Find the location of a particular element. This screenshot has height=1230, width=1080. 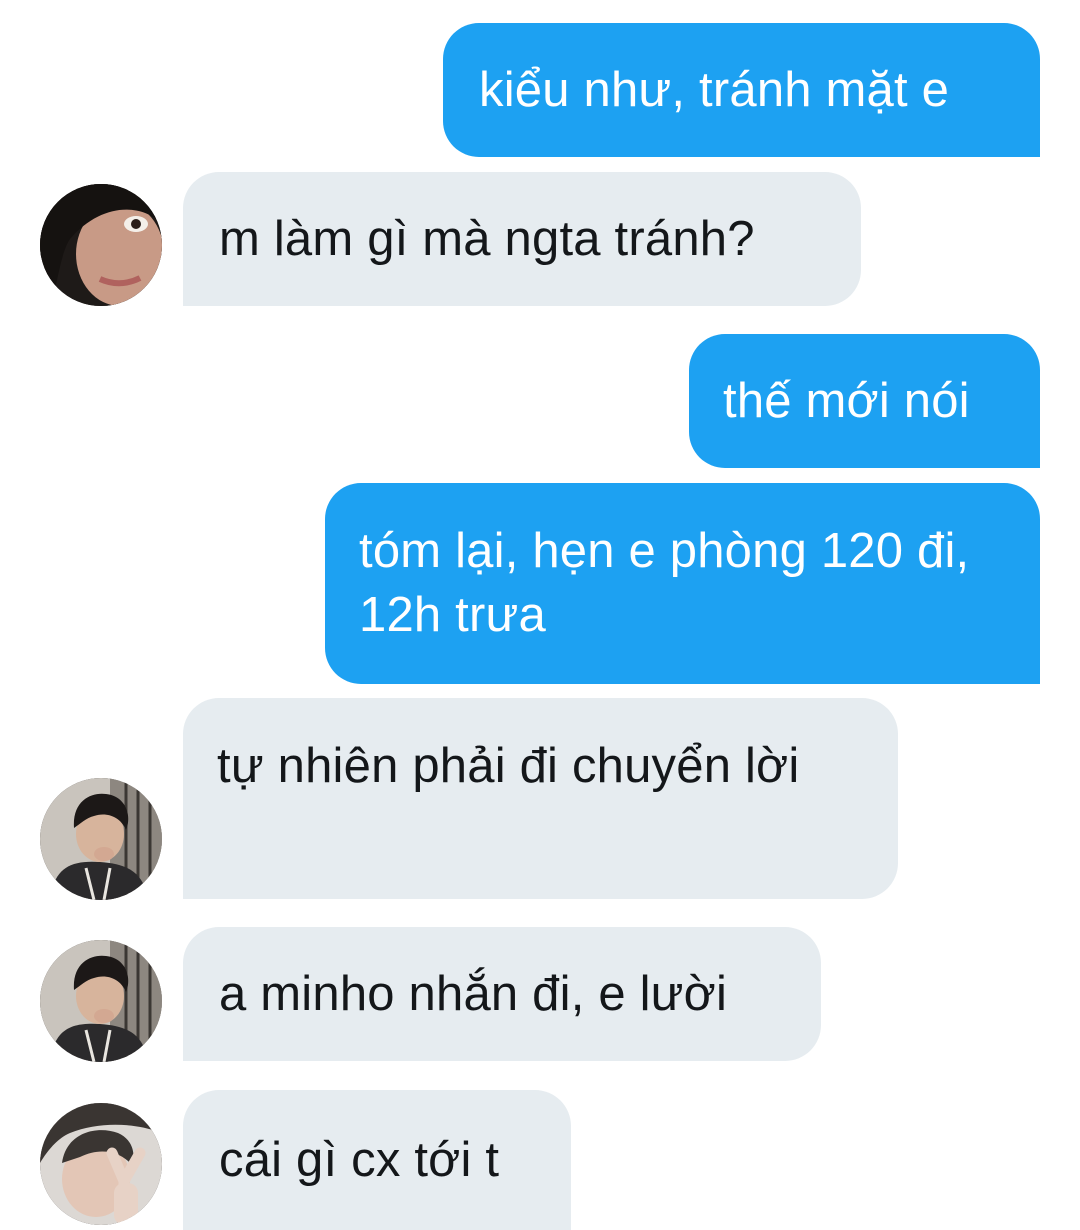

message-text: tóm lại, hẹn e phòng 120 đi, 12h trưa is located at coordinates (664, 583).